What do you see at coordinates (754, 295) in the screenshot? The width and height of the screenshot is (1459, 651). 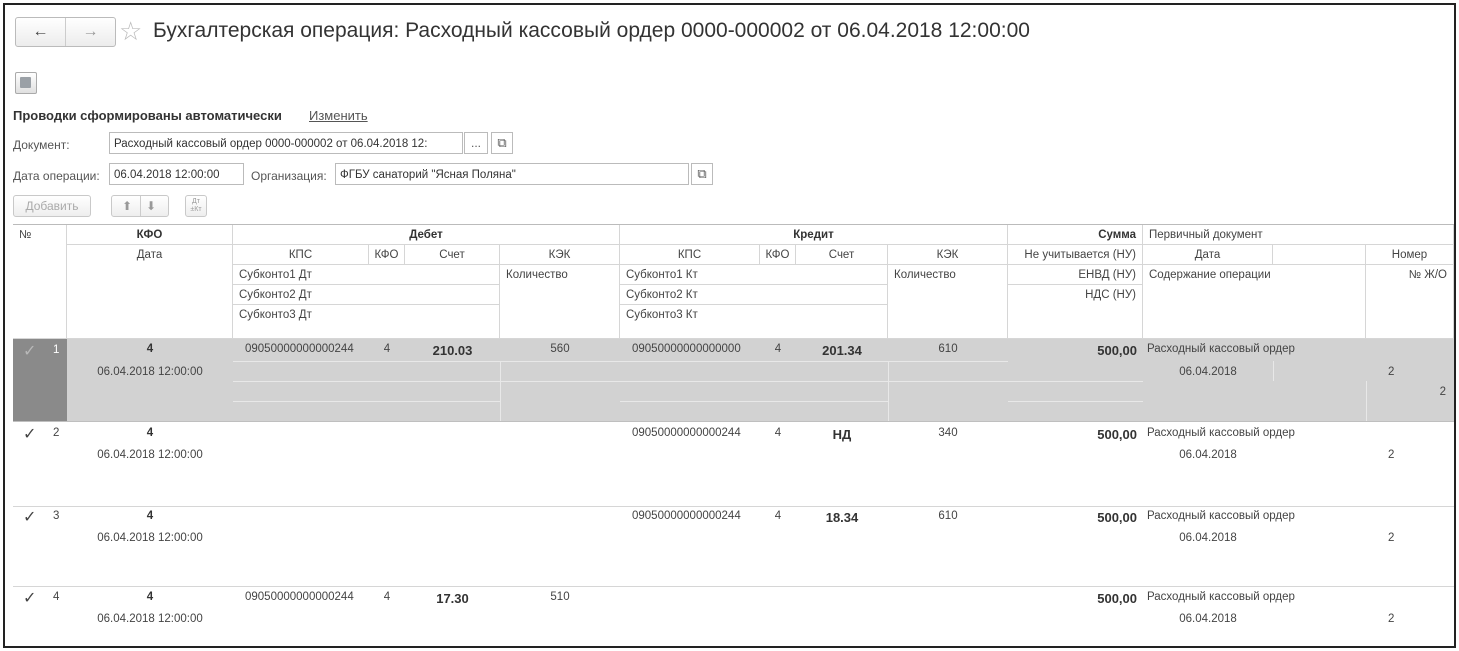 I see `col-sub2-kt: Субконто2 Кт` at bounding box center [754, 295].